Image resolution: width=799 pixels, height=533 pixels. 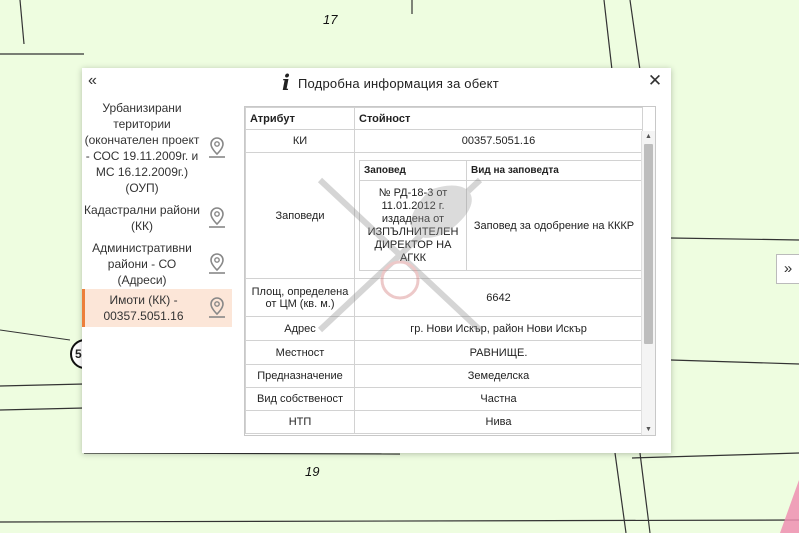 I want to click on close-icon: ✕, so click(x=655, y=81).